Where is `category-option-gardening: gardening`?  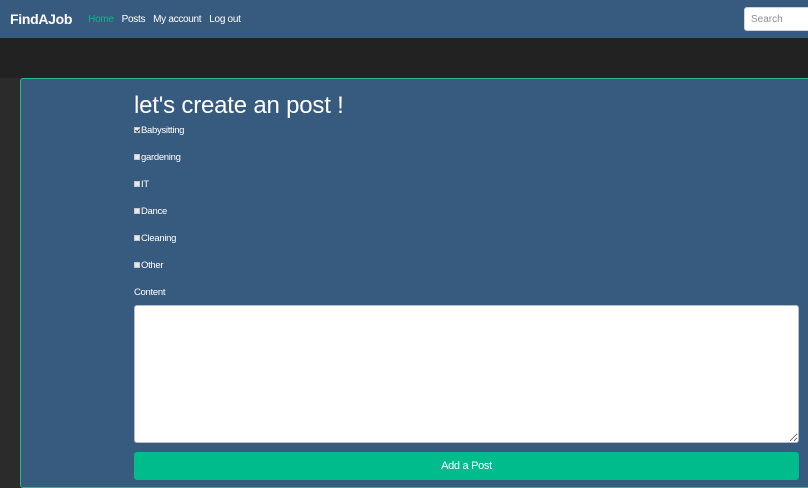 category-option-gardening: gardening is located at coordinates (157, 157).